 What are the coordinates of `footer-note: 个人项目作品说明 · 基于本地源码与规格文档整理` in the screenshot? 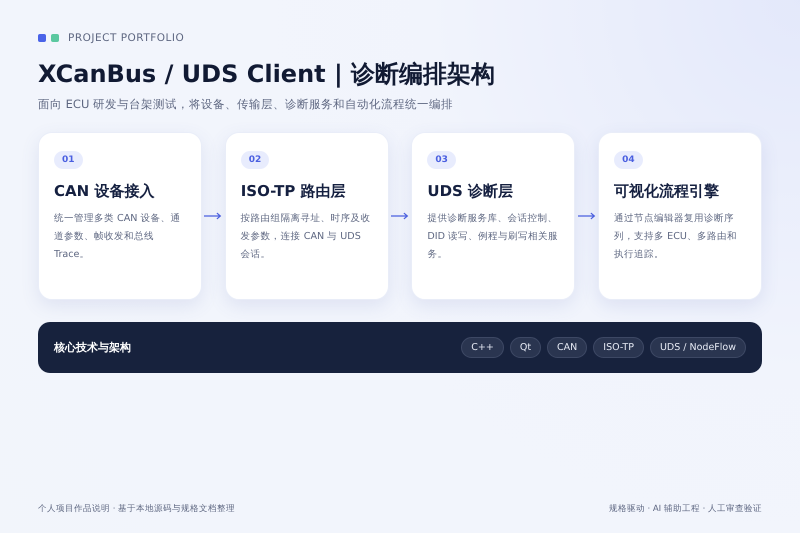 It's located at (137, 509).